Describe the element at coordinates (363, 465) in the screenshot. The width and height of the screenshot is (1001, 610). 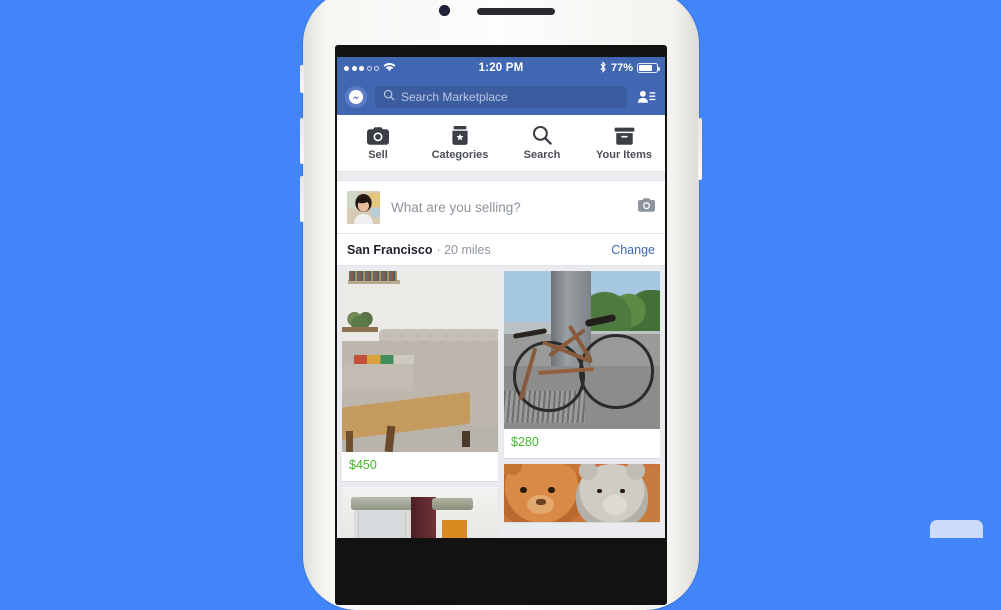
I see `listing-price: $450` at that location.